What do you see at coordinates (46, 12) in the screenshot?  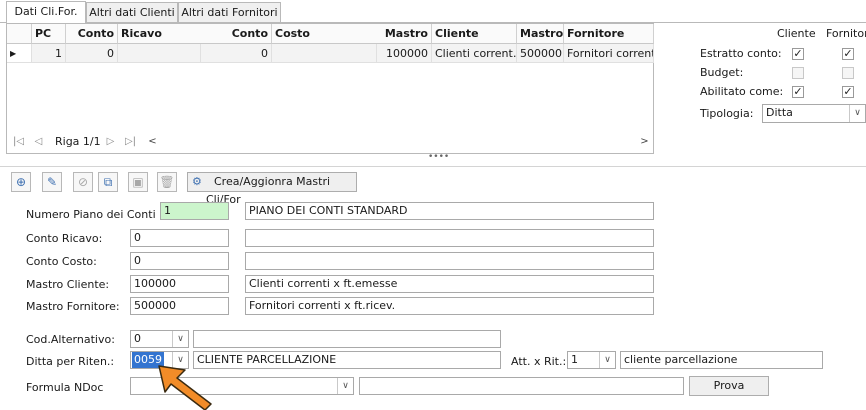 I see `tab-dati-cli-for: Dati Cli.For.` at bounding box center [46, 12].